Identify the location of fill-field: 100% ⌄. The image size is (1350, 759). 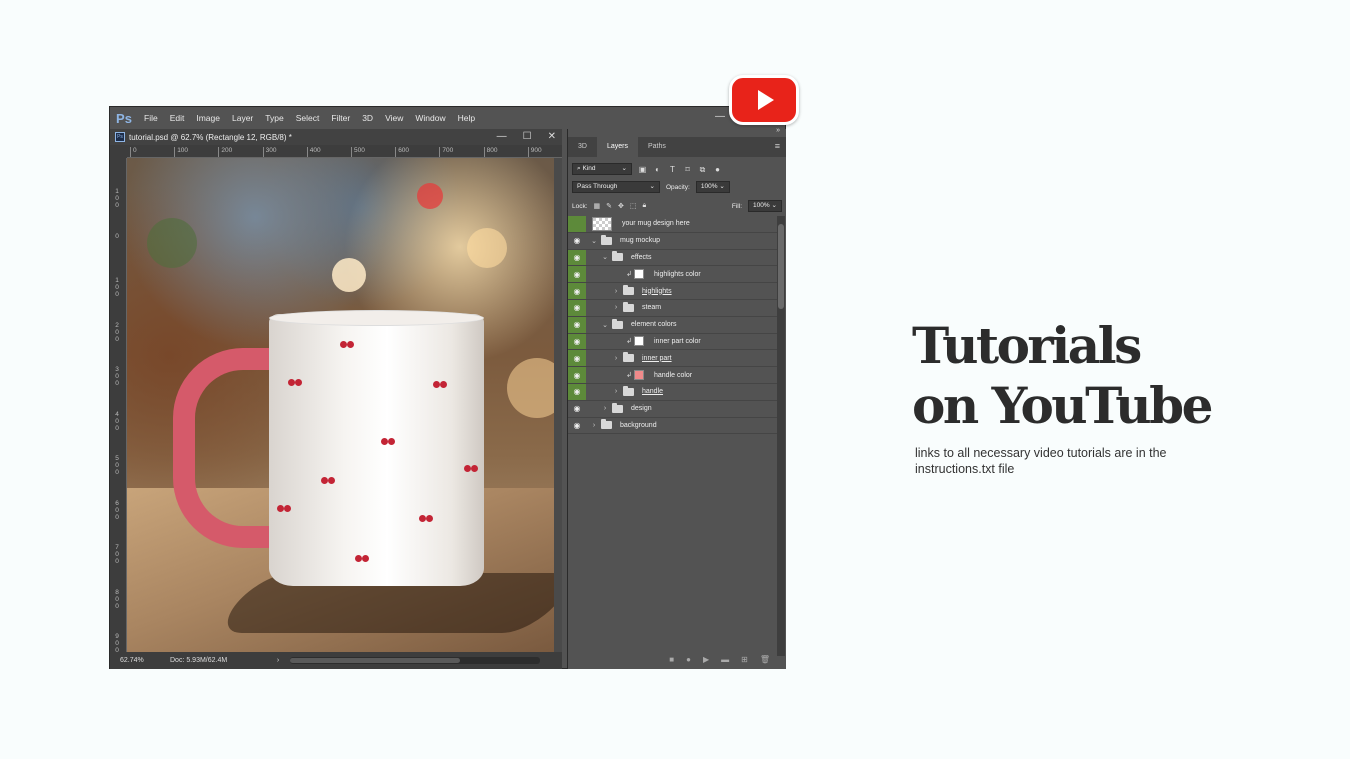
(765, 206).